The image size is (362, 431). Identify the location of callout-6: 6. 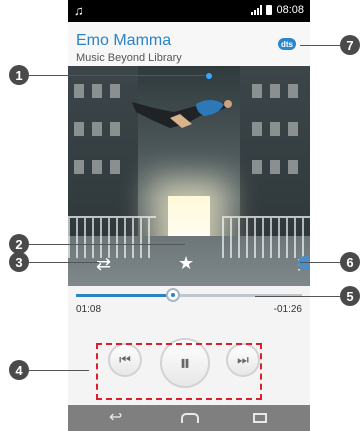
(350, 262).